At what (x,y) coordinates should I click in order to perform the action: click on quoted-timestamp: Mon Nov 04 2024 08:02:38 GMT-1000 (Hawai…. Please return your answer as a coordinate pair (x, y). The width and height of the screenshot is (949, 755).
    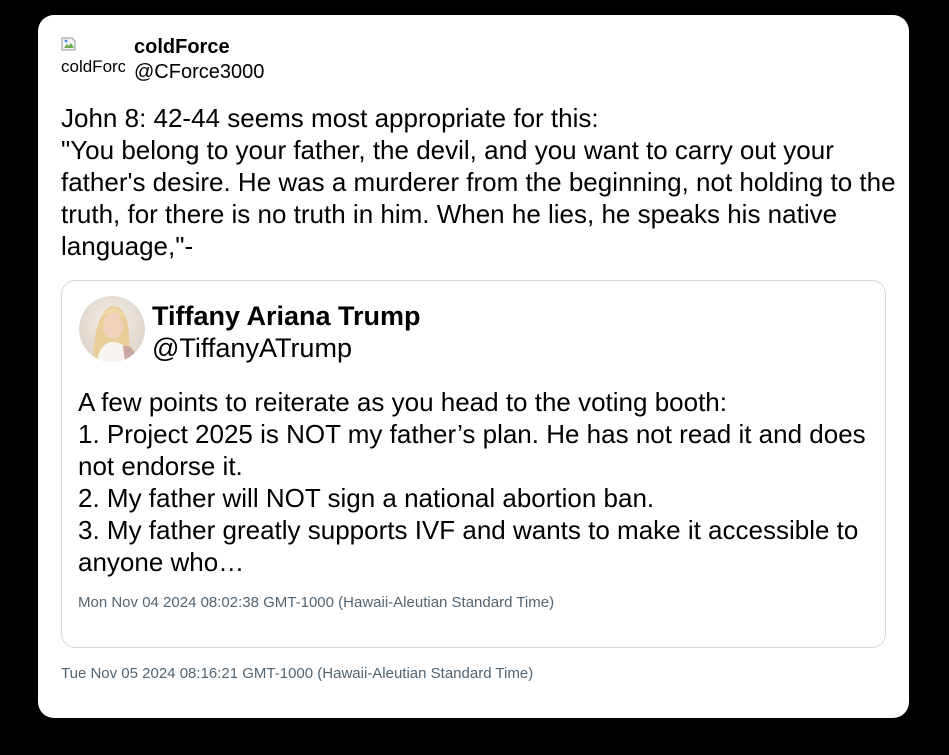
    Looking at the image, I should click on (316, 602).